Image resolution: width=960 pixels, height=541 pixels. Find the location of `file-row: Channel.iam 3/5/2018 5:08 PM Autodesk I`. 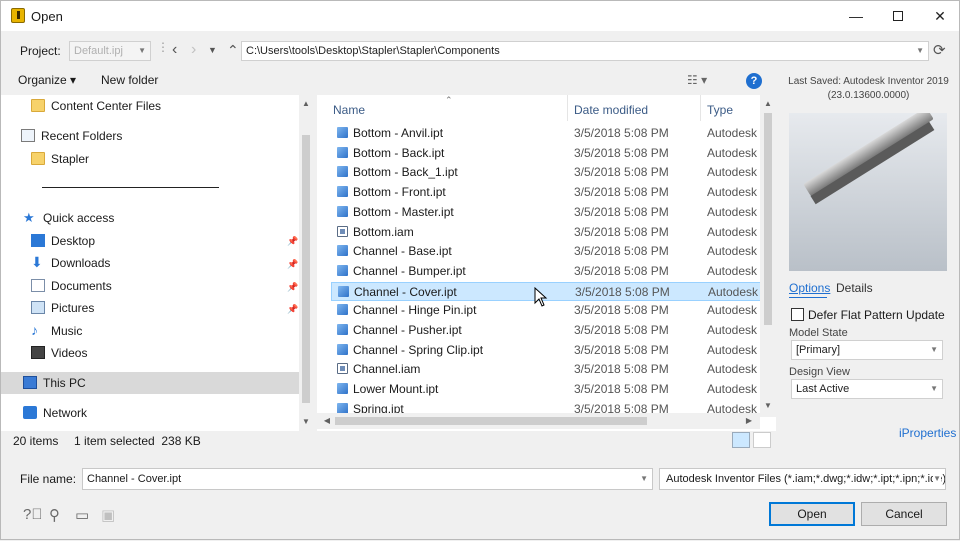

file-row: Channel.iam 3/5/2018 5:08 PM Autodesk I is located at coordinates (547, 369).